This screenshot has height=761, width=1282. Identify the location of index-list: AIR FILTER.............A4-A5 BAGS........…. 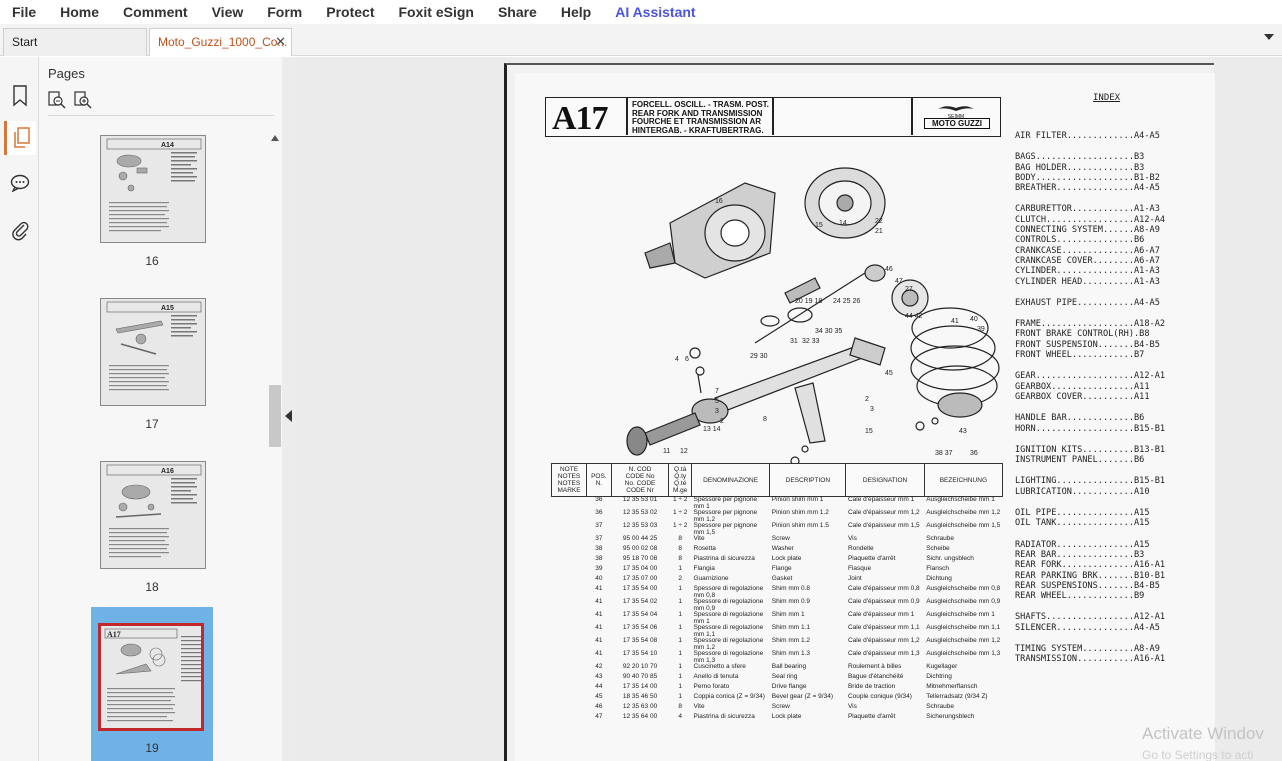
(1120, 403).